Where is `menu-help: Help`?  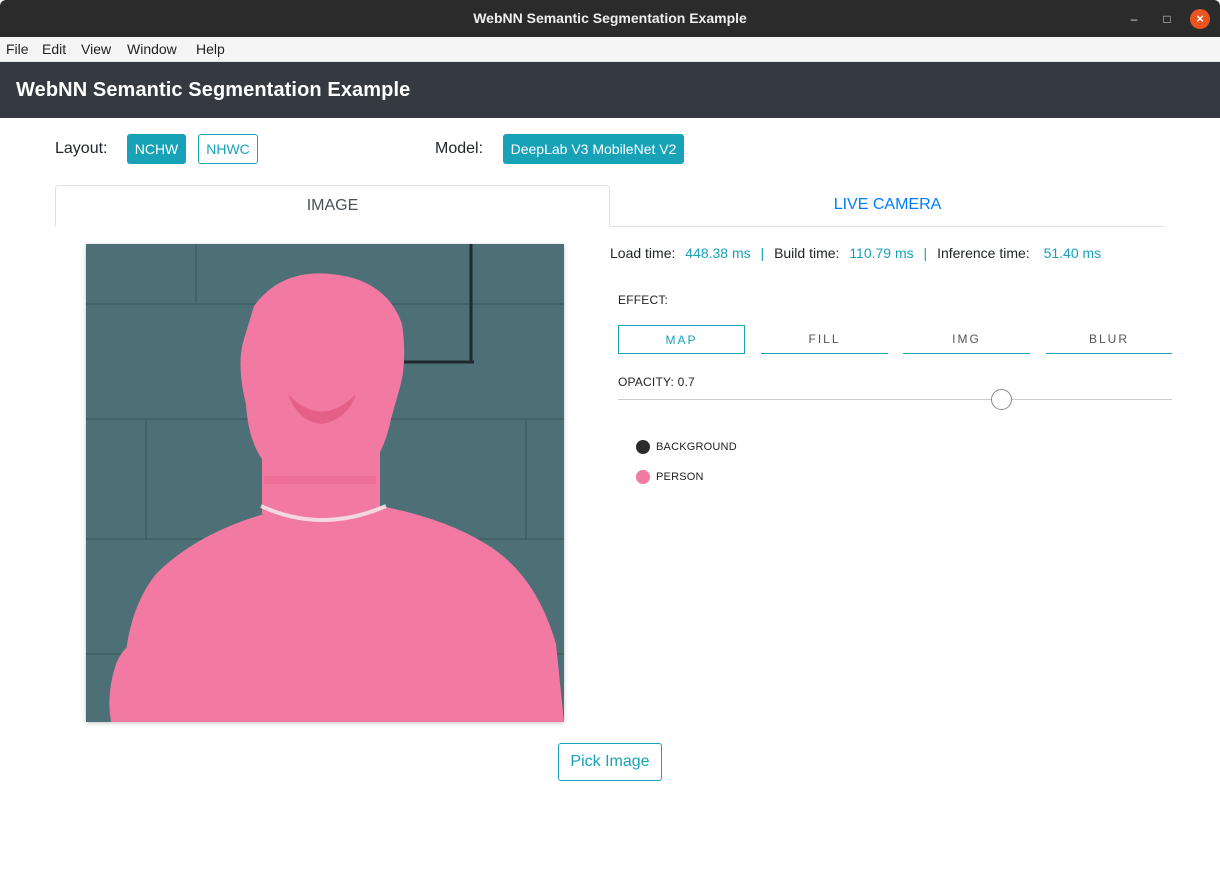
menu-help: Help is located at coordinates (210, 49).